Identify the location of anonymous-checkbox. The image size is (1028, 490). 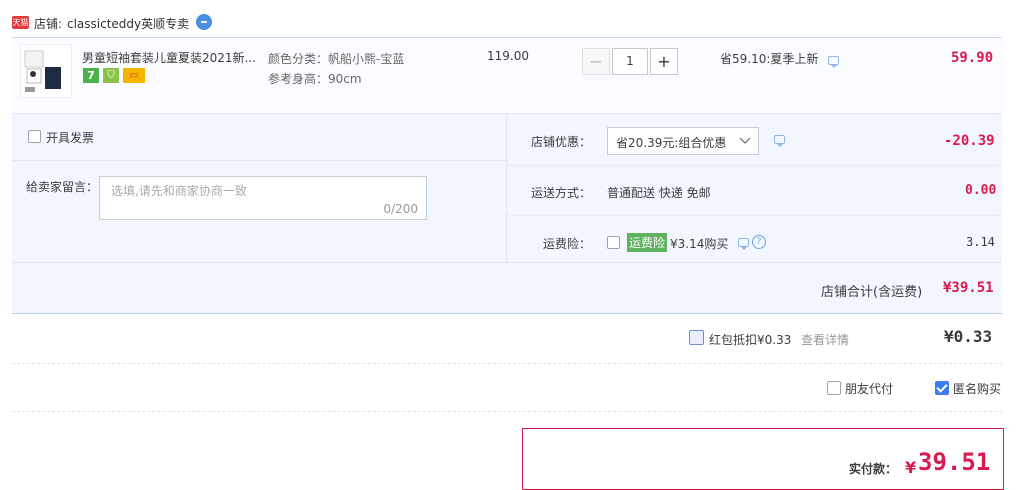
(942, 388).